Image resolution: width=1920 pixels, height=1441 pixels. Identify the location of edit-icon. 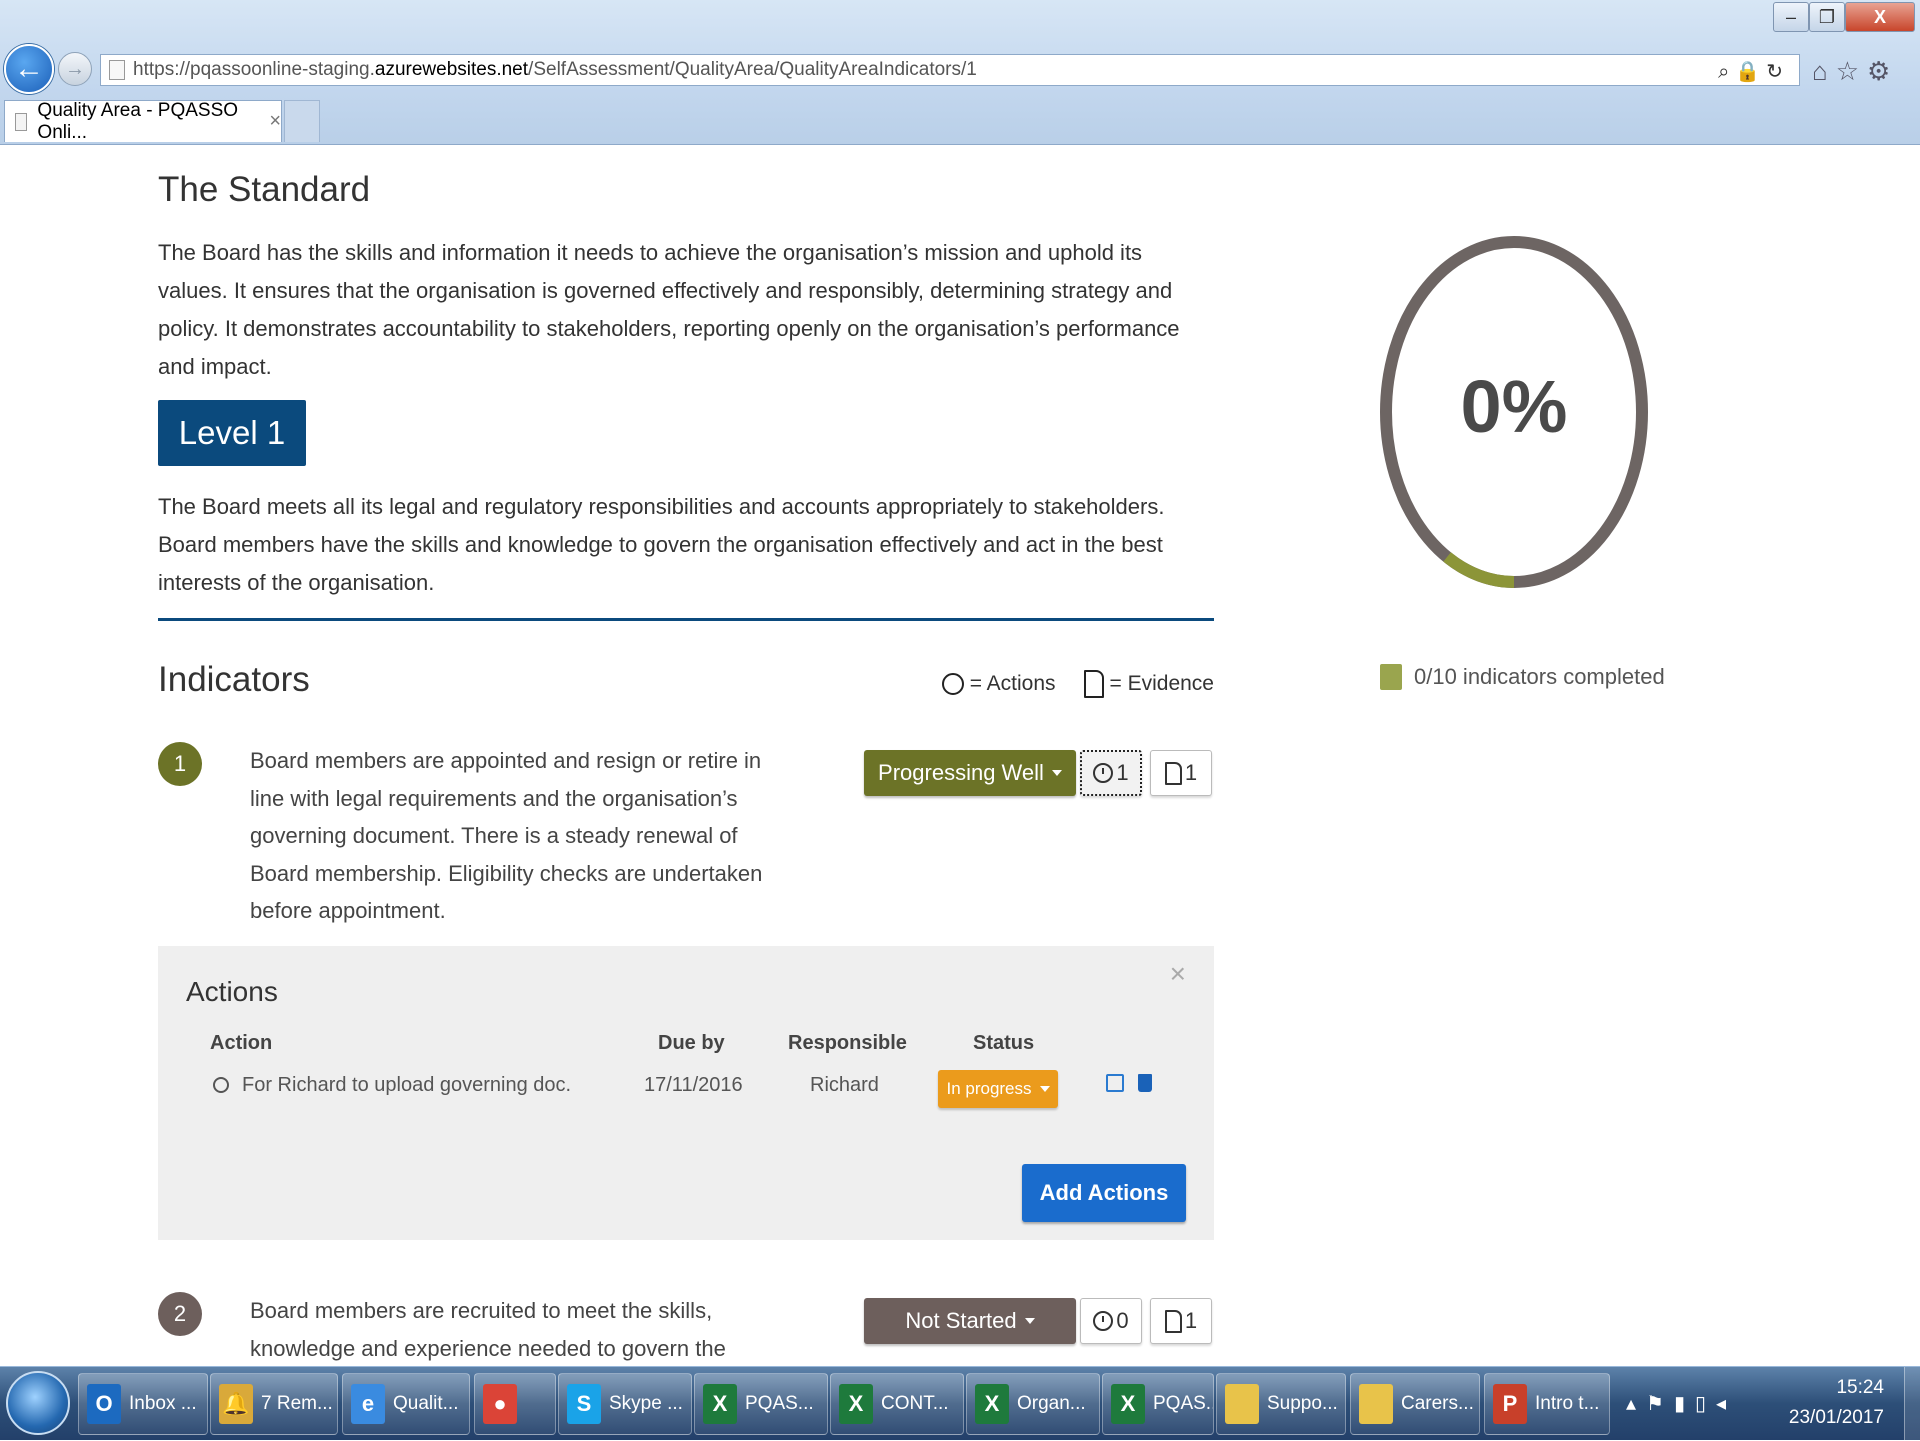
(1115, 1083).